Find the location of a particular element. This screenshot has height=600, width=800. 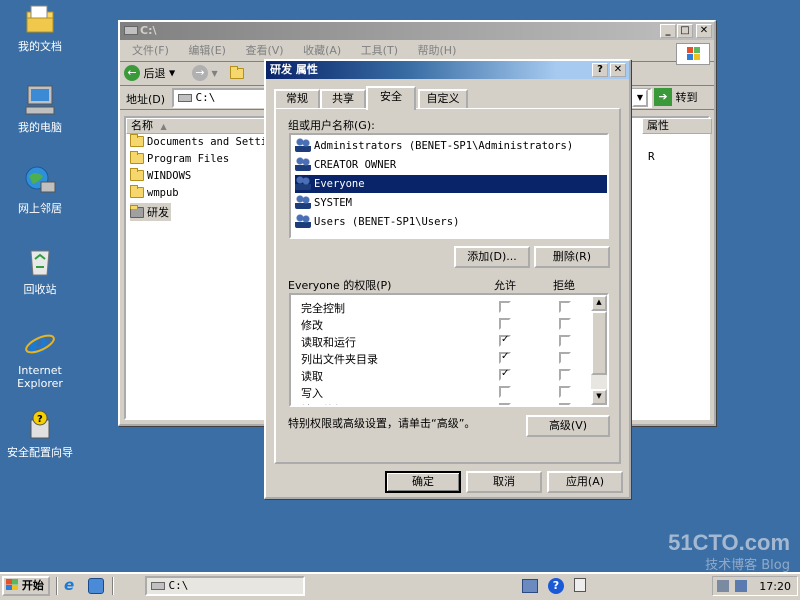

column-attr-label: 属性 is located at coordinates (658, 125).